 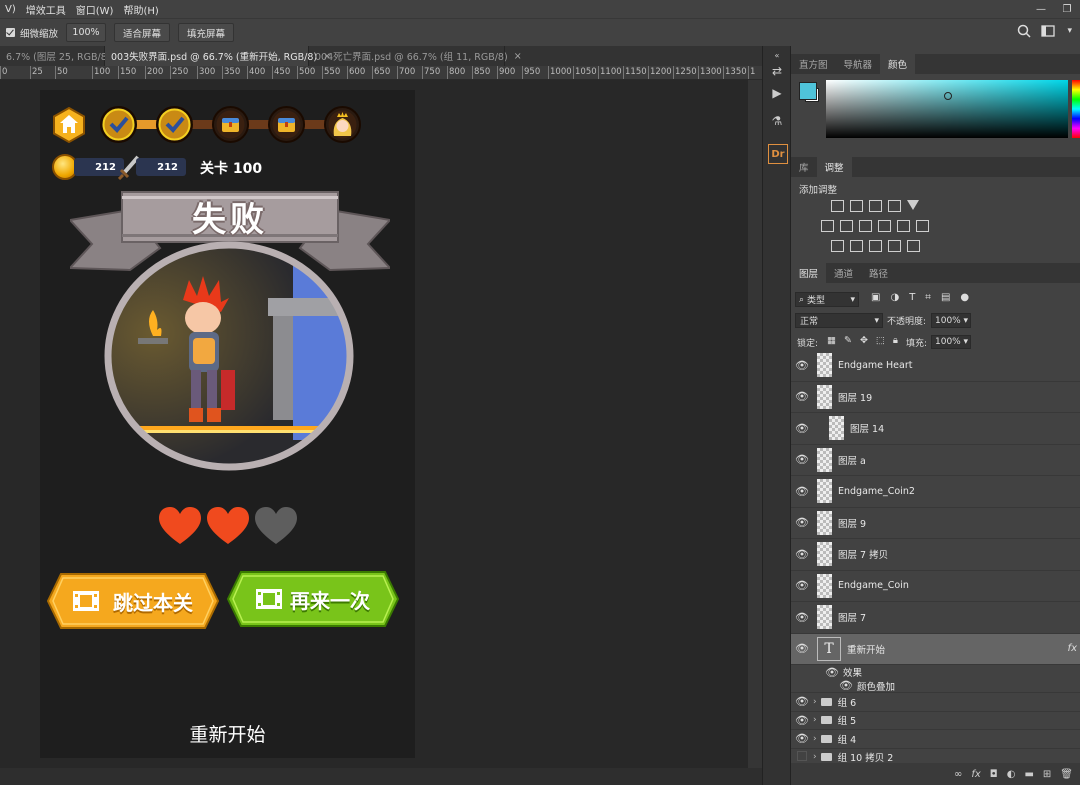 I want to click on hue-saturation-icon, so click(x=827, y=226).